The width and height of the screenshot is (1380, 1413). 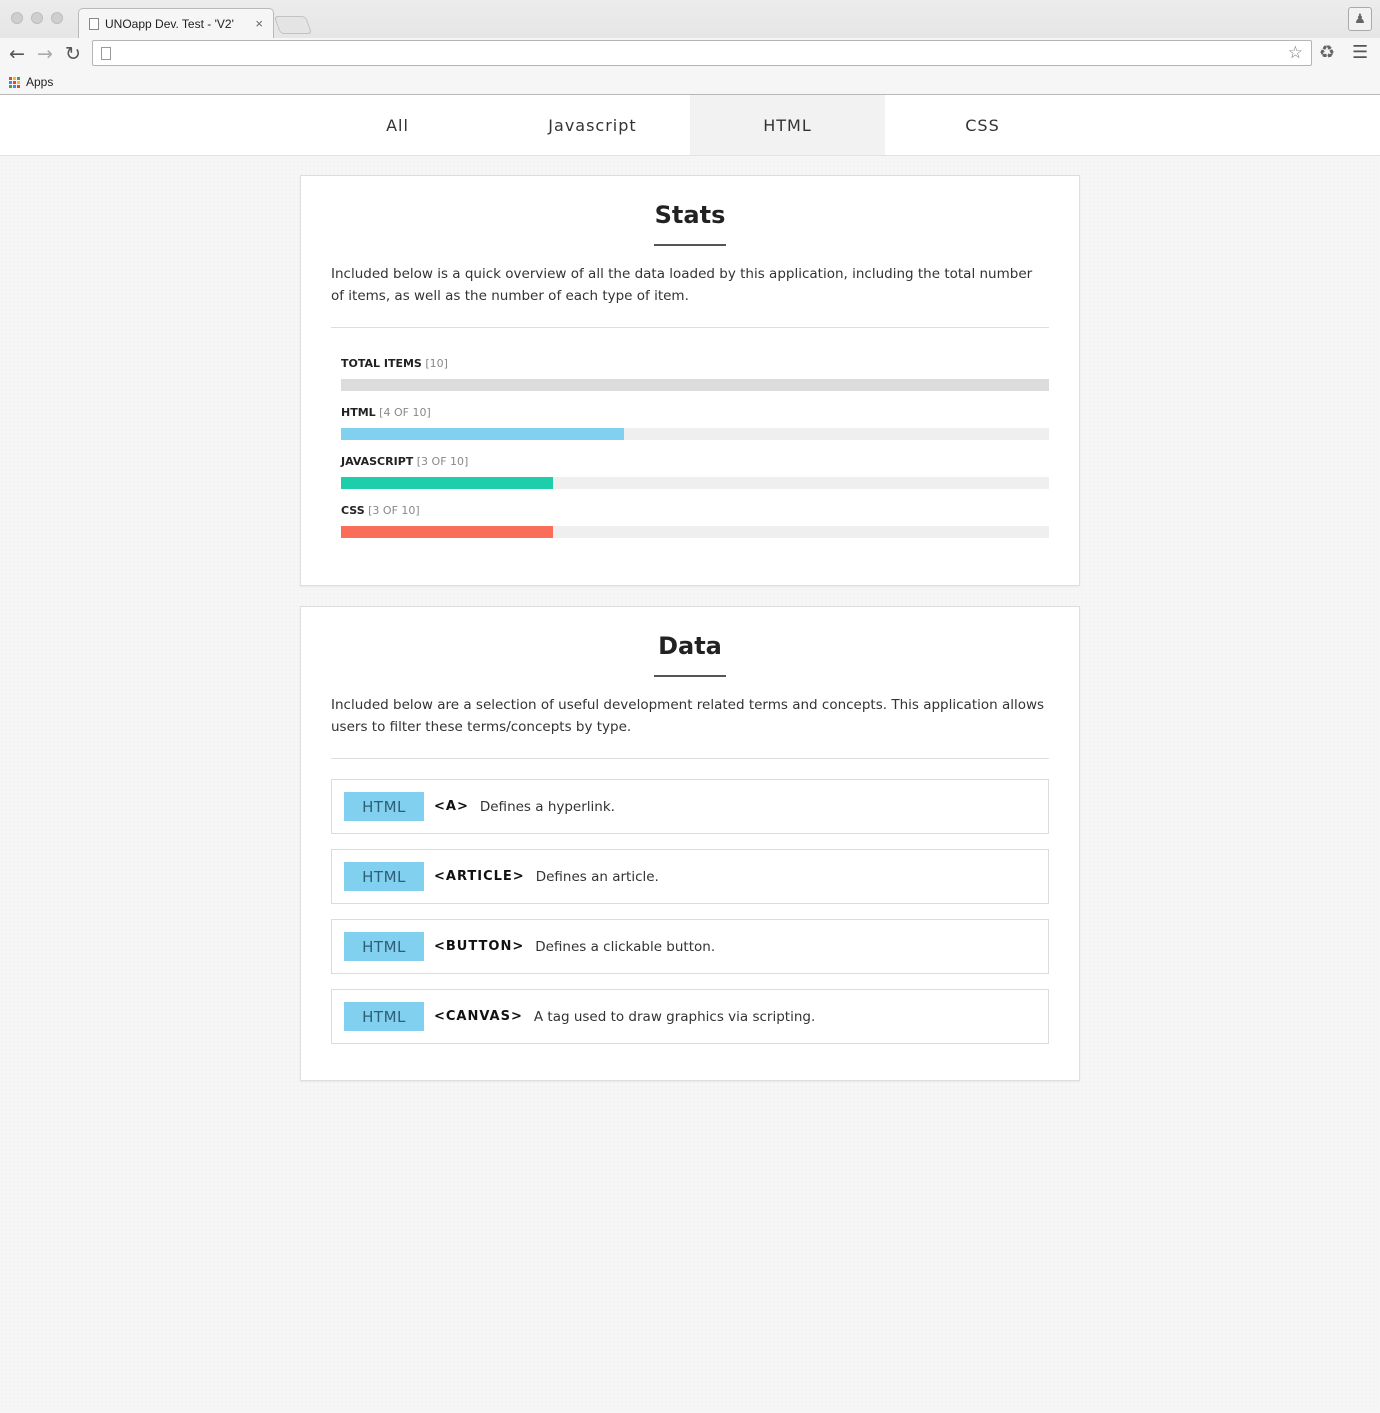 What do you see at coordinates (690, 215) in the screenshot?
I see `stats-title: Stats` at bounding box center [690, 215].